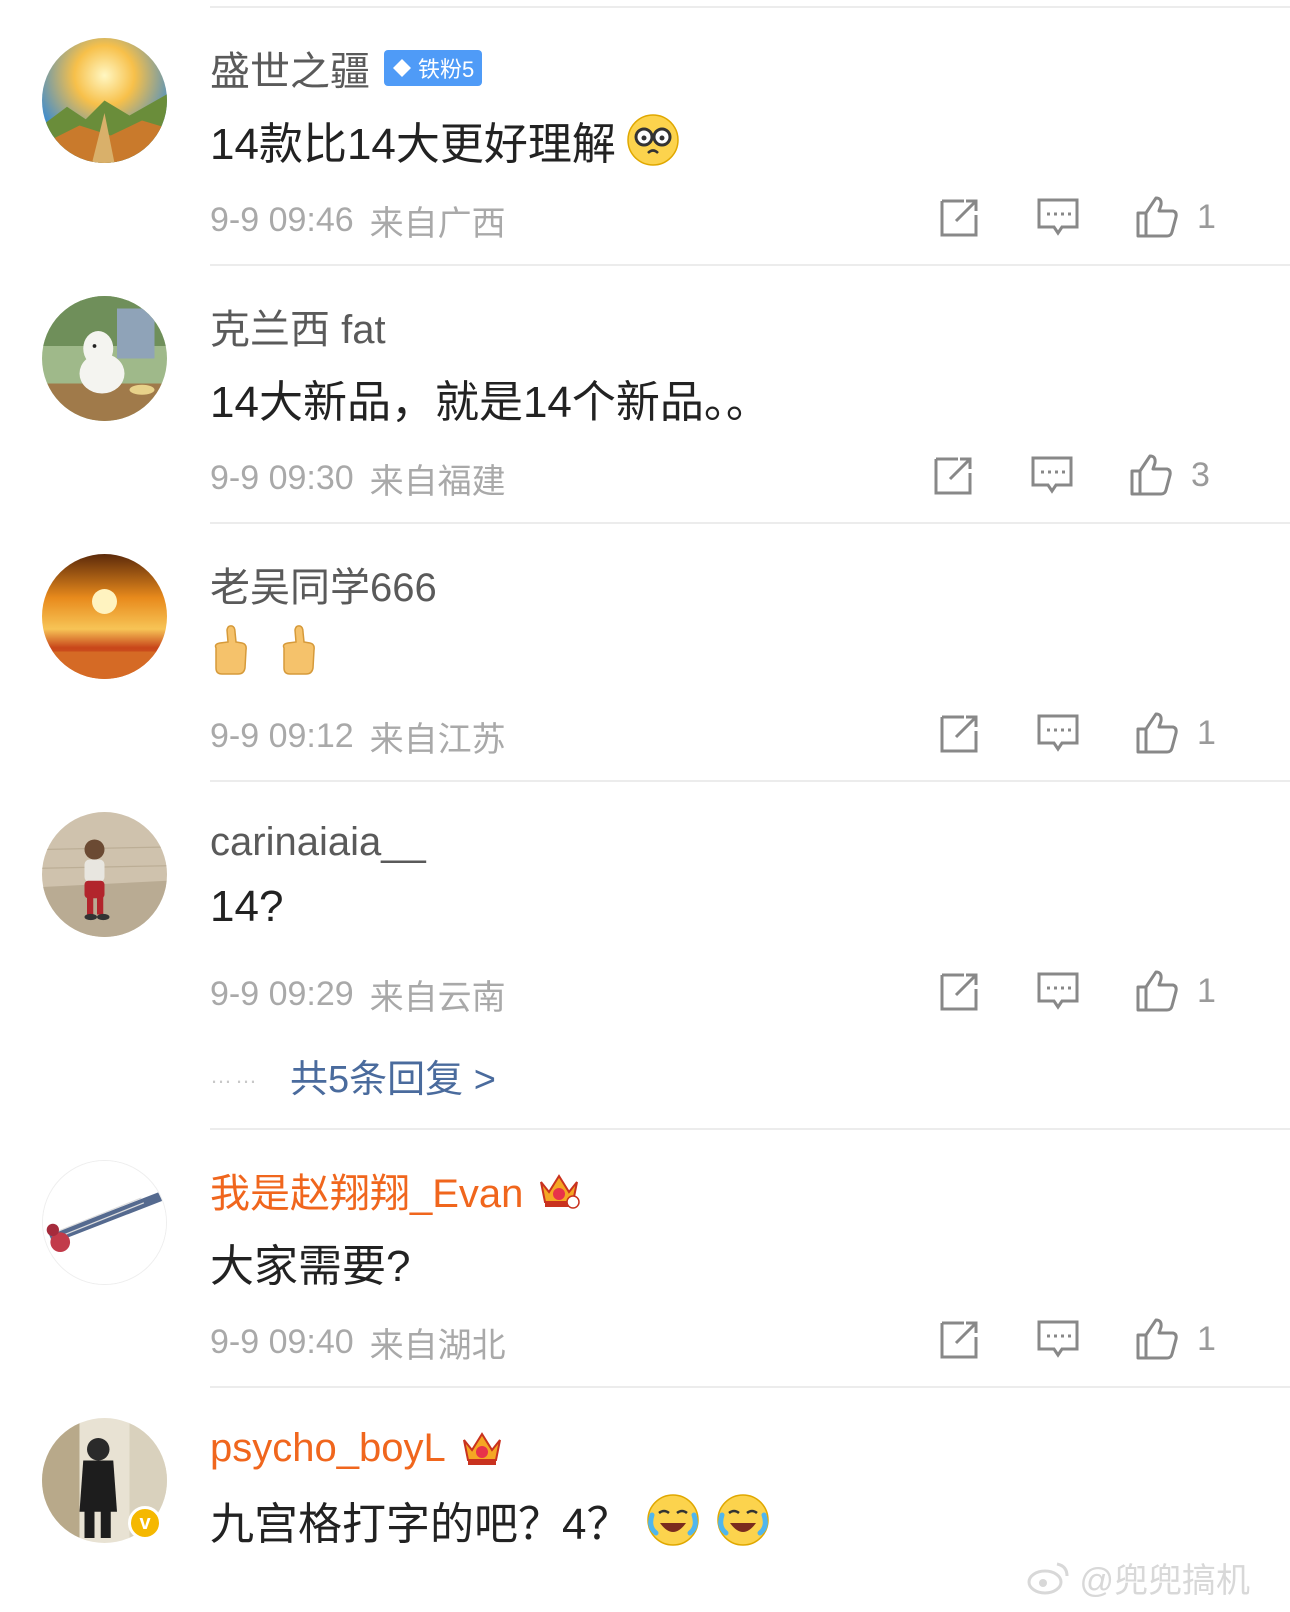 The height and width of the screenshot is (1612, 1290). What do you see at coordinates (402, 68) in the screenshot?
I see `diamond-icon` at bounding box center [402, 68].